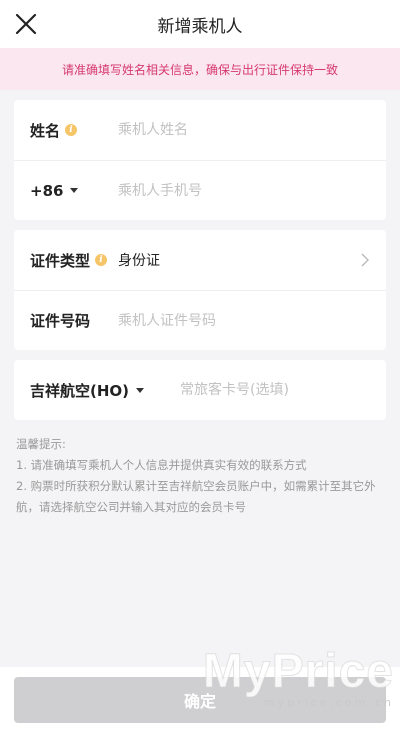 The height and width of the screenshot is (729, 400). I want to click on tip-item: 1. 请准确填写乘机人个人信息并提供真实有效的联系方式, so click(161, 465).